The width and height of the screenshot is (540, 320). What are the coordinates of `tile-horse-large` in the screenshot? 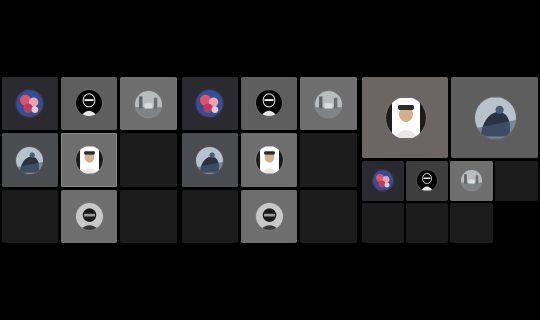 It's located at (494, 117).